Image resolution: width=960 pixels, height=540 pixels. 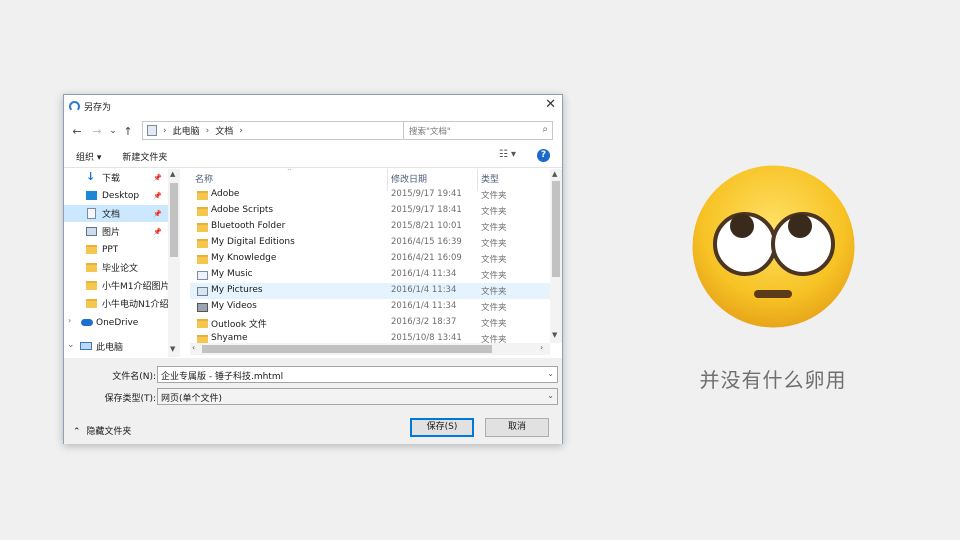 What do you see at coordinates (186, 130) in the screenshot?
I see `breadcrumb-this-pc: 此电脑` at bounding box center [186, 130].